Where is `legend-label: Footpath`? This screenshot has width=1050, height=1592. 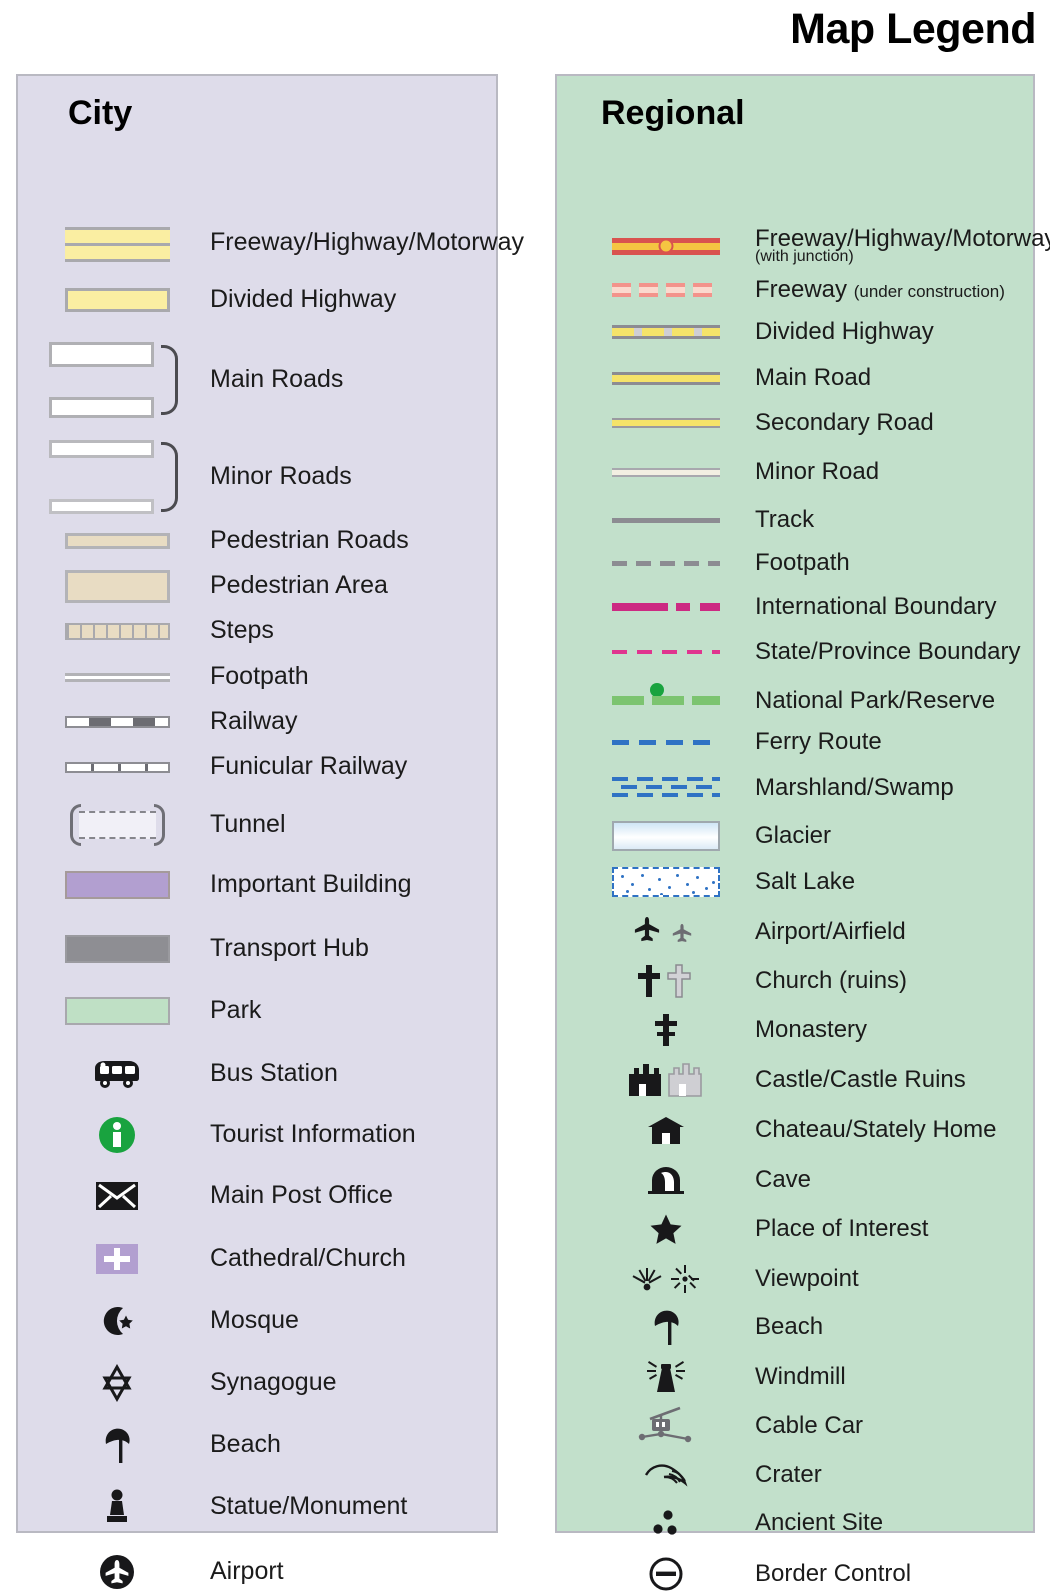
legend-label: Footpath is located at coordinates (259, 676).